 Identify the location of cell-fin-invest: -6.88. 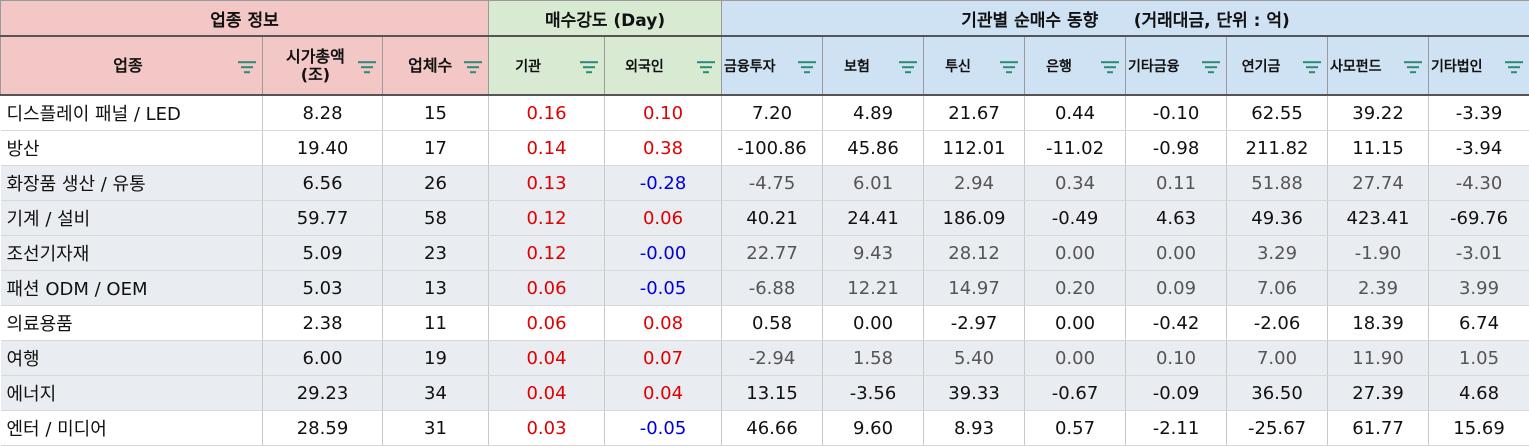
(772, 288).